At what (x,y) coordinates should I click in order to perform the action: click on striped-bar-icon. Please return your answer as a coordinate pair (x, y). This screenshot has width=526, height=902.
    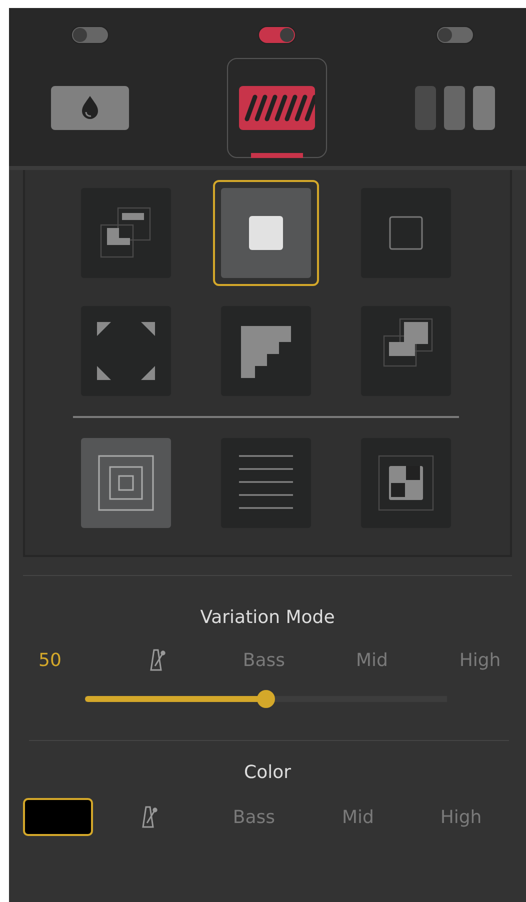
    Looking at the image, I should click on (277, 108).